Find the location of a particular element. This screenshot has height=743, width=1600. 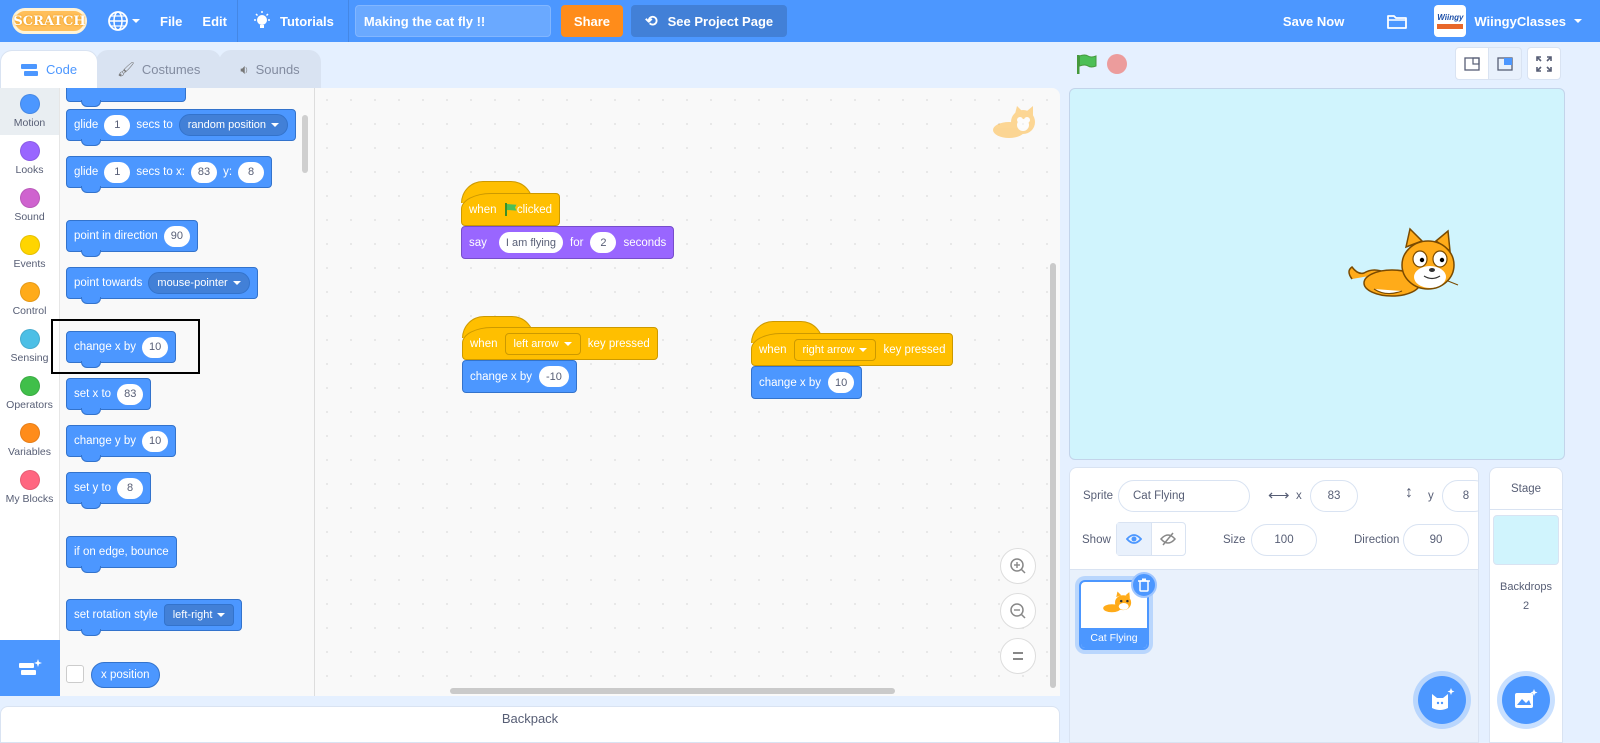

category-motion: Motion is located at coordinates (29, 111).